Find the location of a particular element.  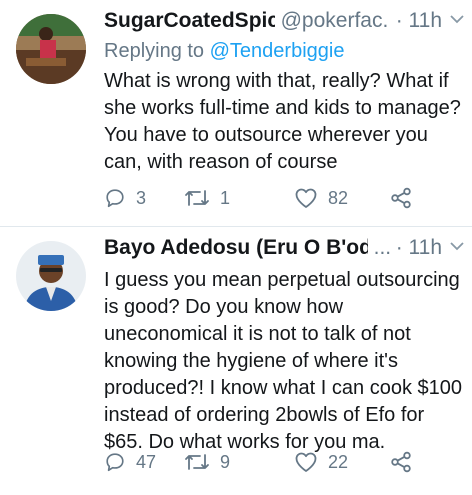

reply-button: 3 is located at coordinates (144, 198).